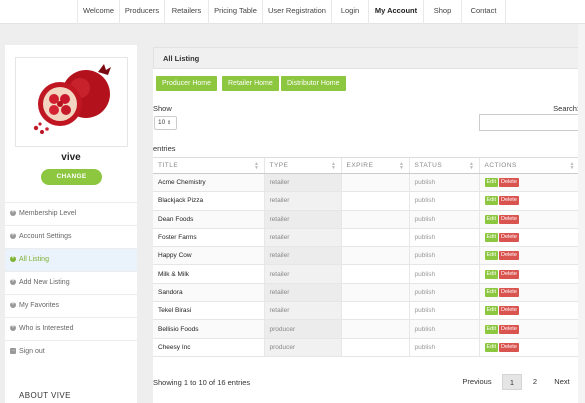 Image resolution: width=585 pixels, height=403 pixels. What do you see at coordinates (162, 108) in the screenshot?
I see `show-label: Show` at bounding box center [162, 108].